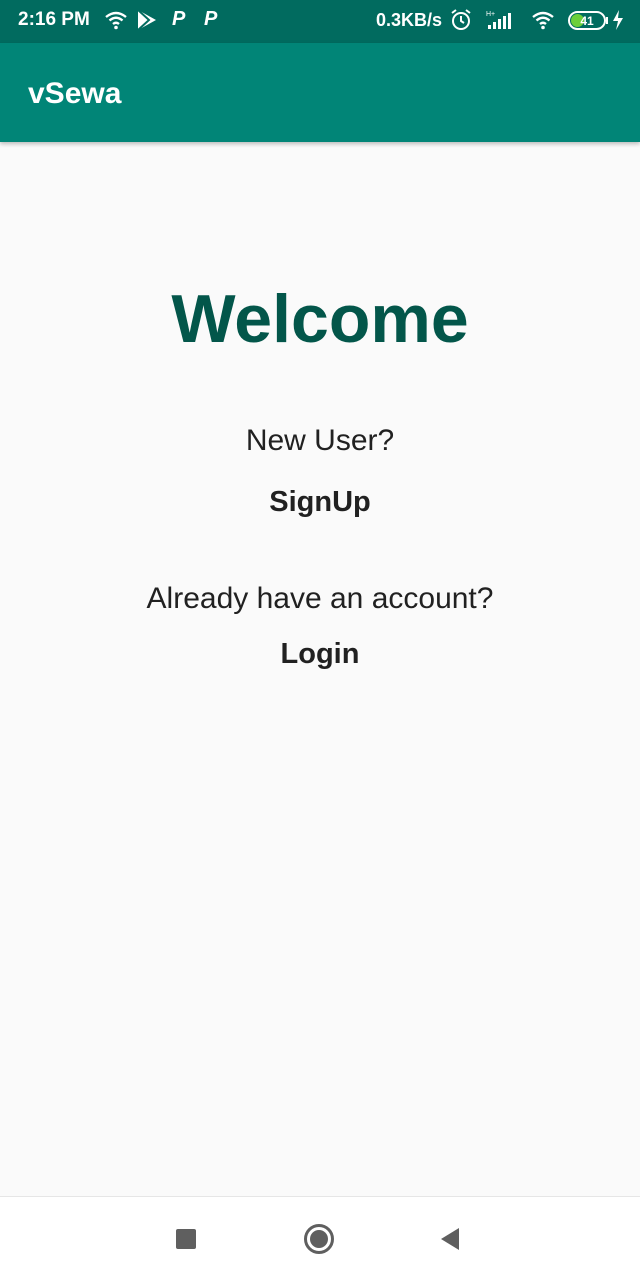  I want to click on home-circle-icon, so click(319, 1239).